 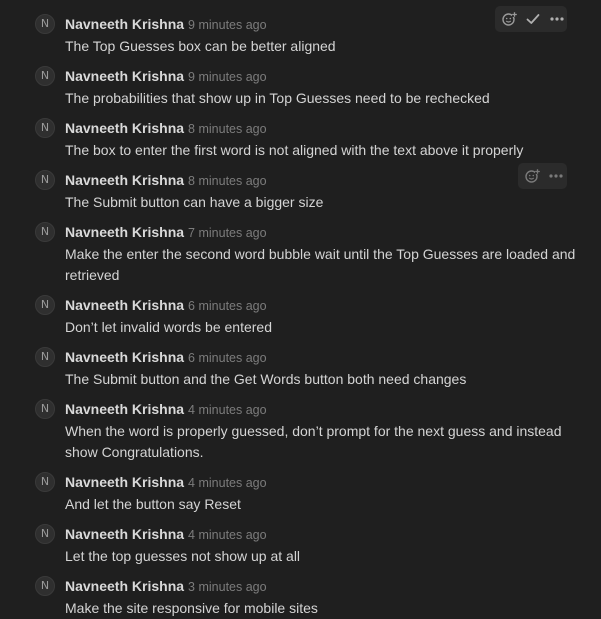 What do you see at coordinates (153, 504) in the screenshot?
I see `comment-text: And let the button say Reset` at bounding box center [153, 504].